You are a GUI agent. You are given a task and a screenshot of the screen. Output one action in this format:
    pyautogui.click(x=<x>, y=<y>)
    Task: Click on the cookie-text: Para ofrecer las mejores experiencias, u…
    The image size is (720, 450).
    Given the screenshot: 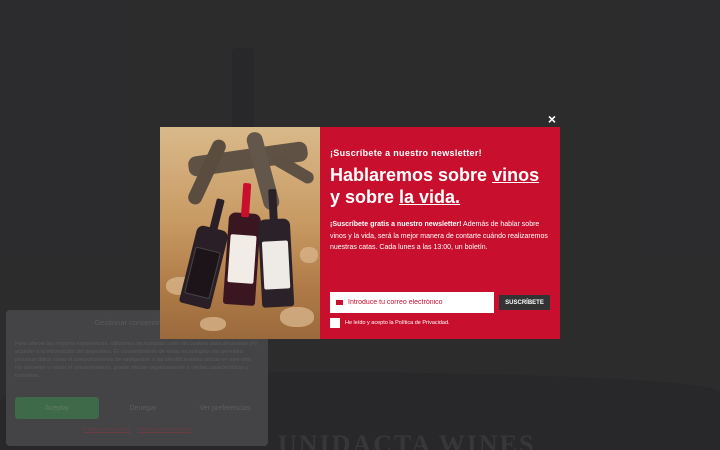 What is the action you would take?
    pyautogui.click(x=136, y=360)
    